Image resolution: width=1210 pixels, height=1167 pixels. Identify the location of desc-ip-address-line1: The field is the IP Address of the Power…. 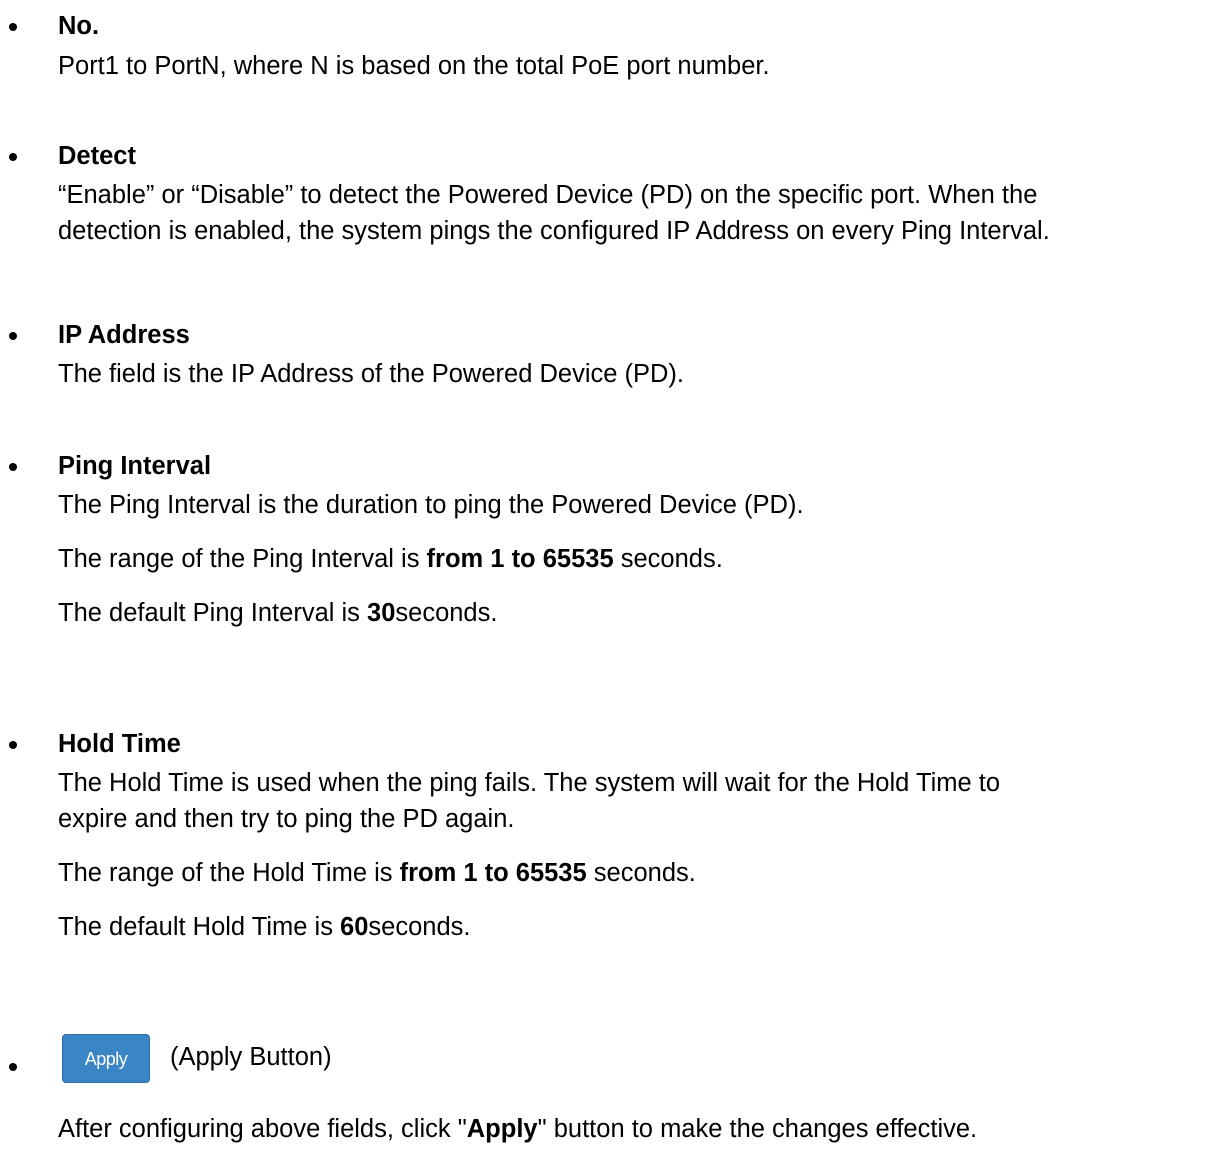
(371, 374).